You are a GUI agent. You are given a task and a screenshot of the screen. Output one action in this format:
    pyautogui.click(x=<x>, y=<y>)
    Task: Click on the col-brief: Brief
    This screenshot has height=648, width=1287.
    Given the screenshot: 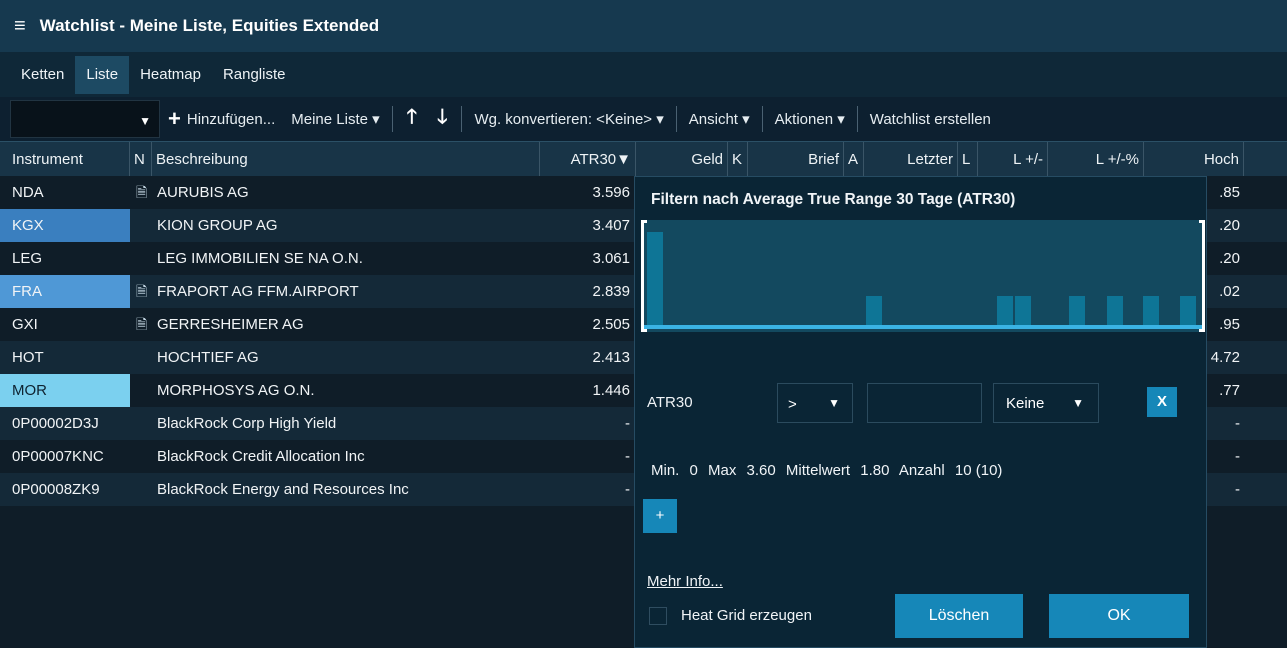 What is the action you would take?
    pyautogui.click(x=796, y=159)
    